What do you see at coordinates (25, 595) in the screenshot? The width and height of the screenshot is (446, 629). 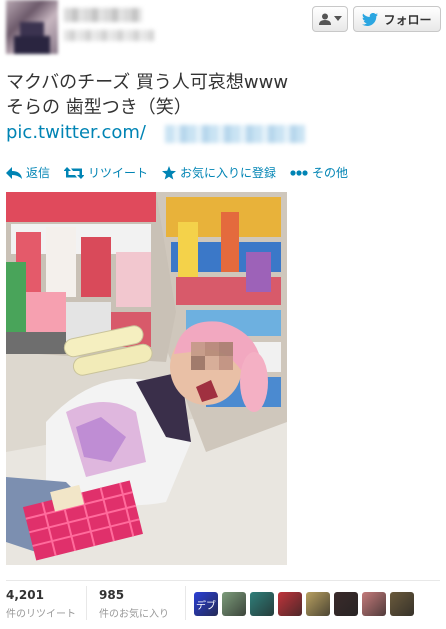 I see `retweet-count: 4,201` at bounding box center [25, 595].